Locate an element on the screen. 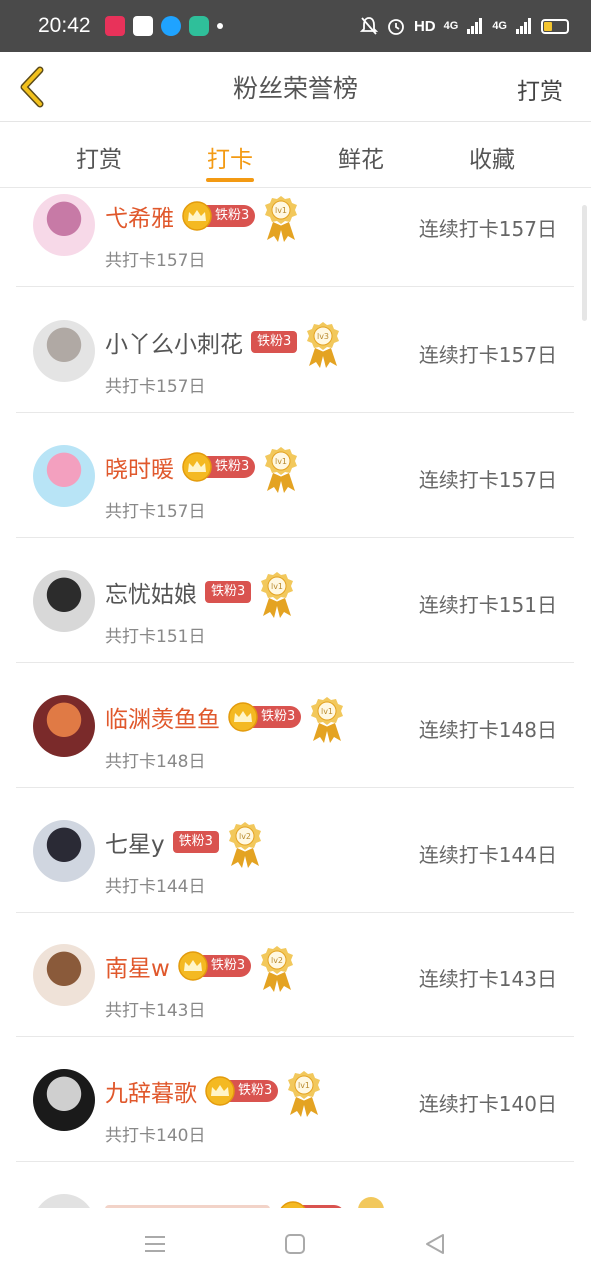  tab-flowers: 鲜花 is located at coordinates (361, 157).